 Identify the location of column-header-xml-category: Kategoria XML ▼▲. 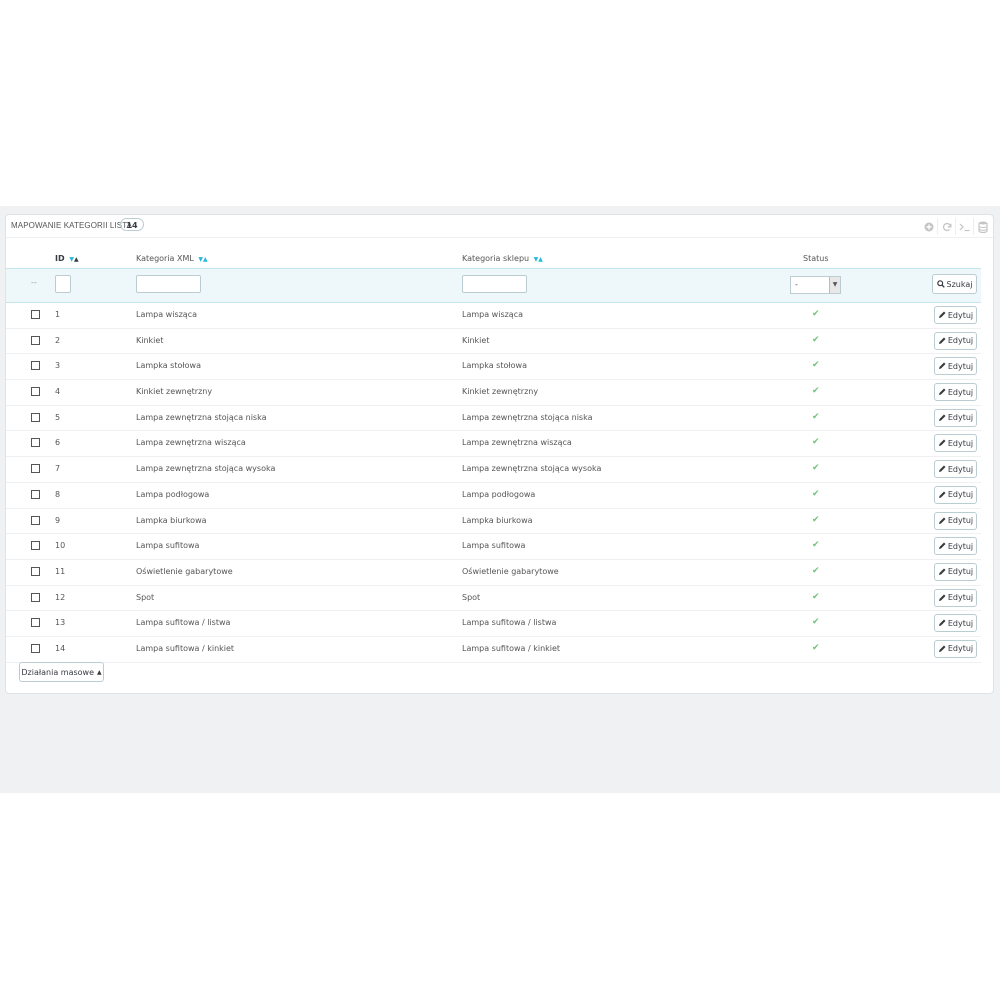
(172, 258).